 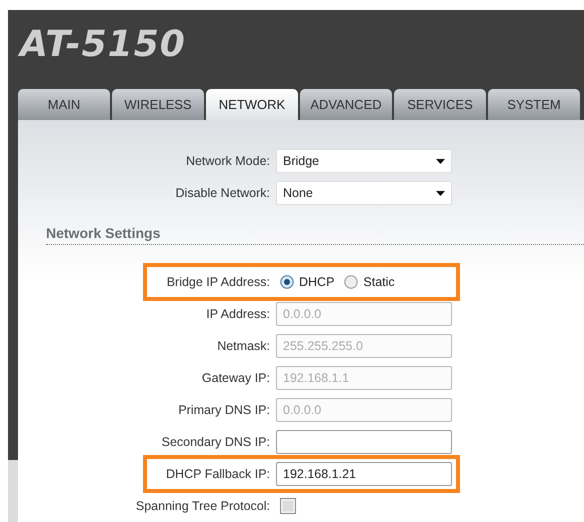 I want to click on nav-tab: WIRELESS, so click(x=158, y=104).